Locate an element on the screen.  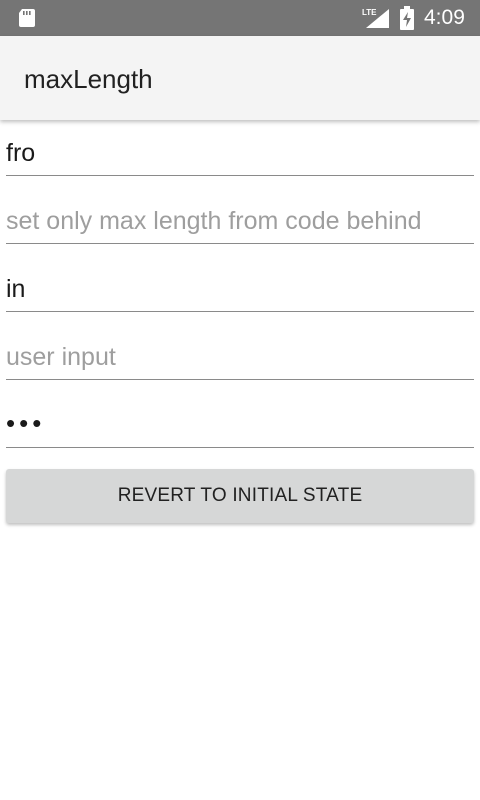
clock: 4:09 is located at coordinates (444, 17).